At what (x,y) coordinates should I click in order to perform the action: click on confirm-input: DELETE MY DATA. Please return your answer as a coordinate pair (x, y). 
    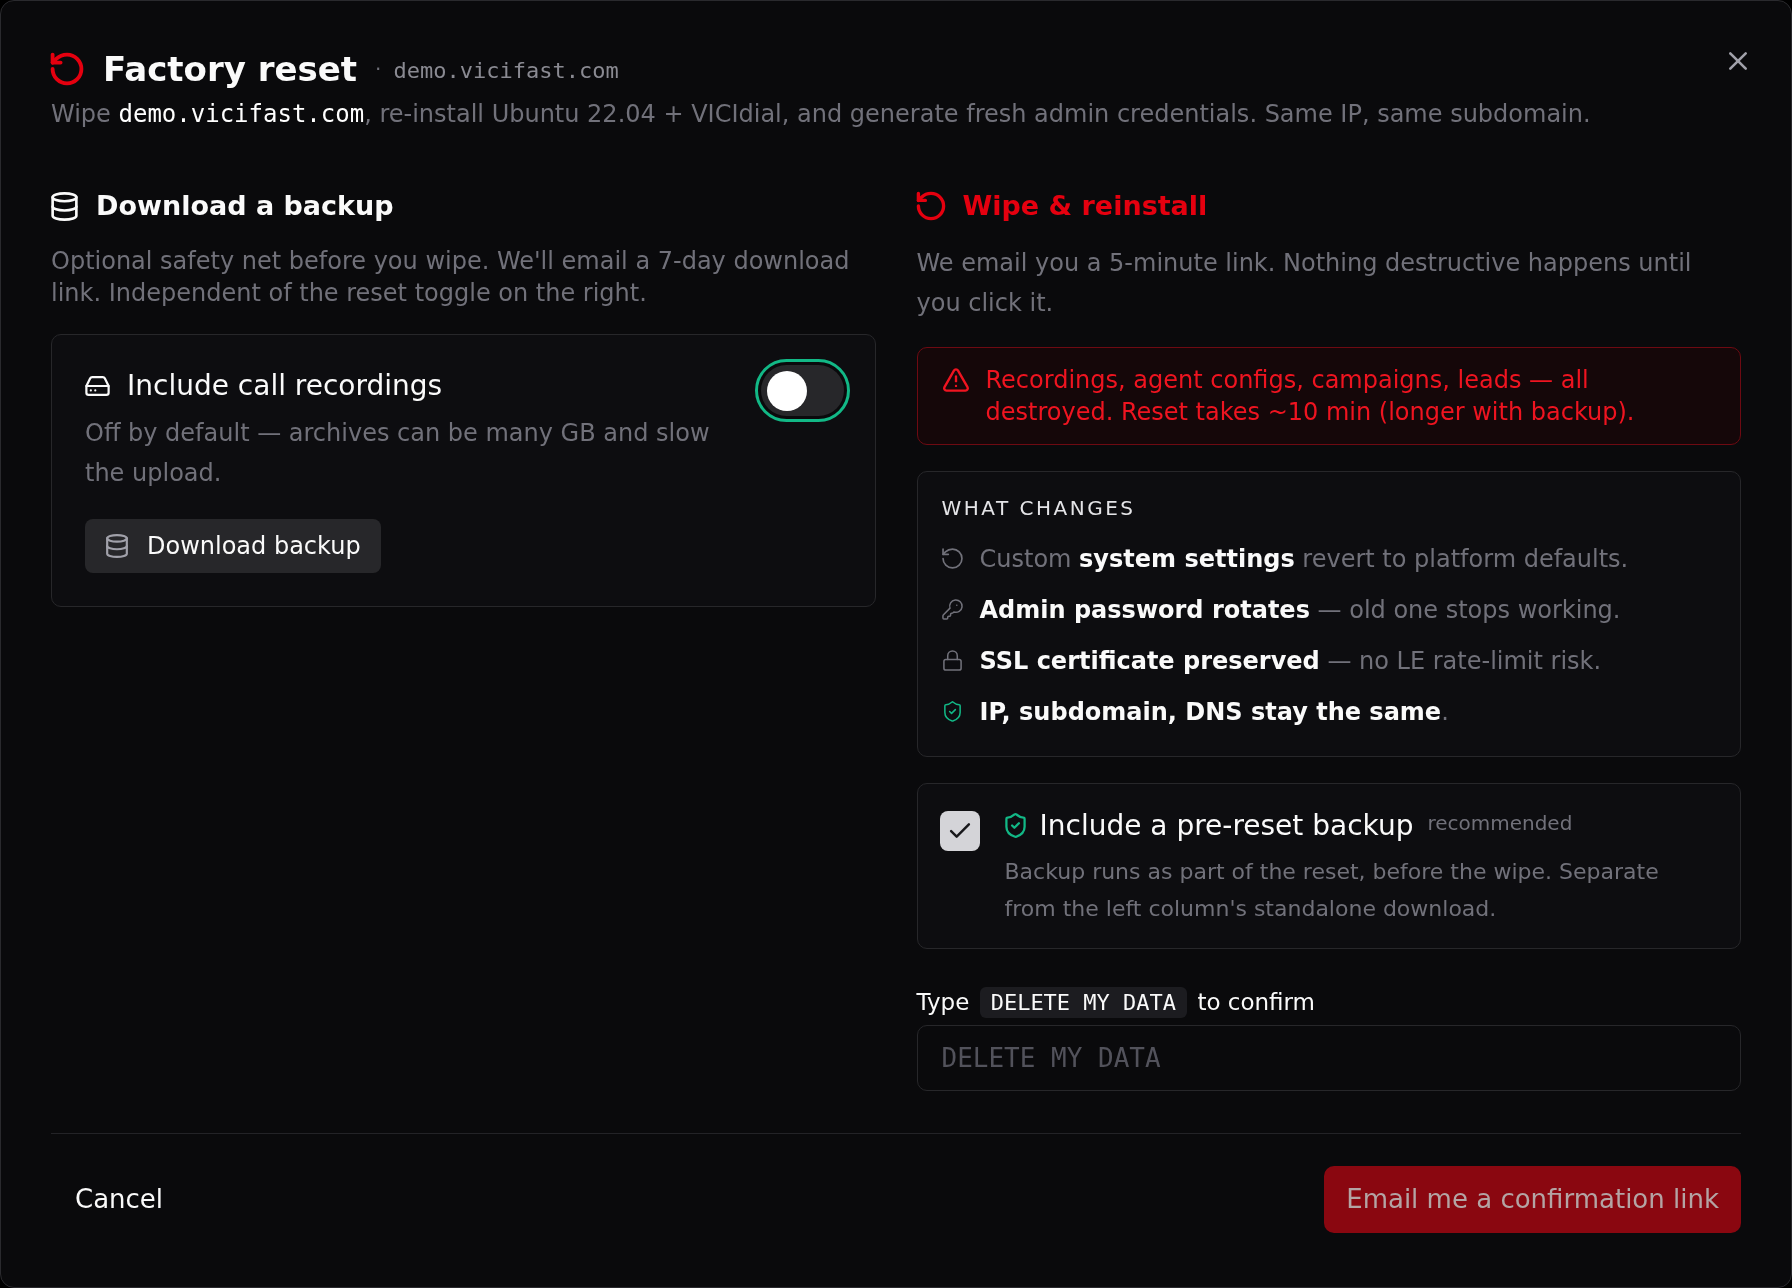
    Looking at the image, I should click on (1328, 1057).